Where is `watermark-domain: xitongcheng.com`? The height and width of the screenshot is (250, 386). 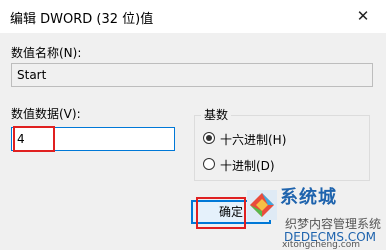
watermark-domain: xitongcheng.com is located at coordinates (321, 245).